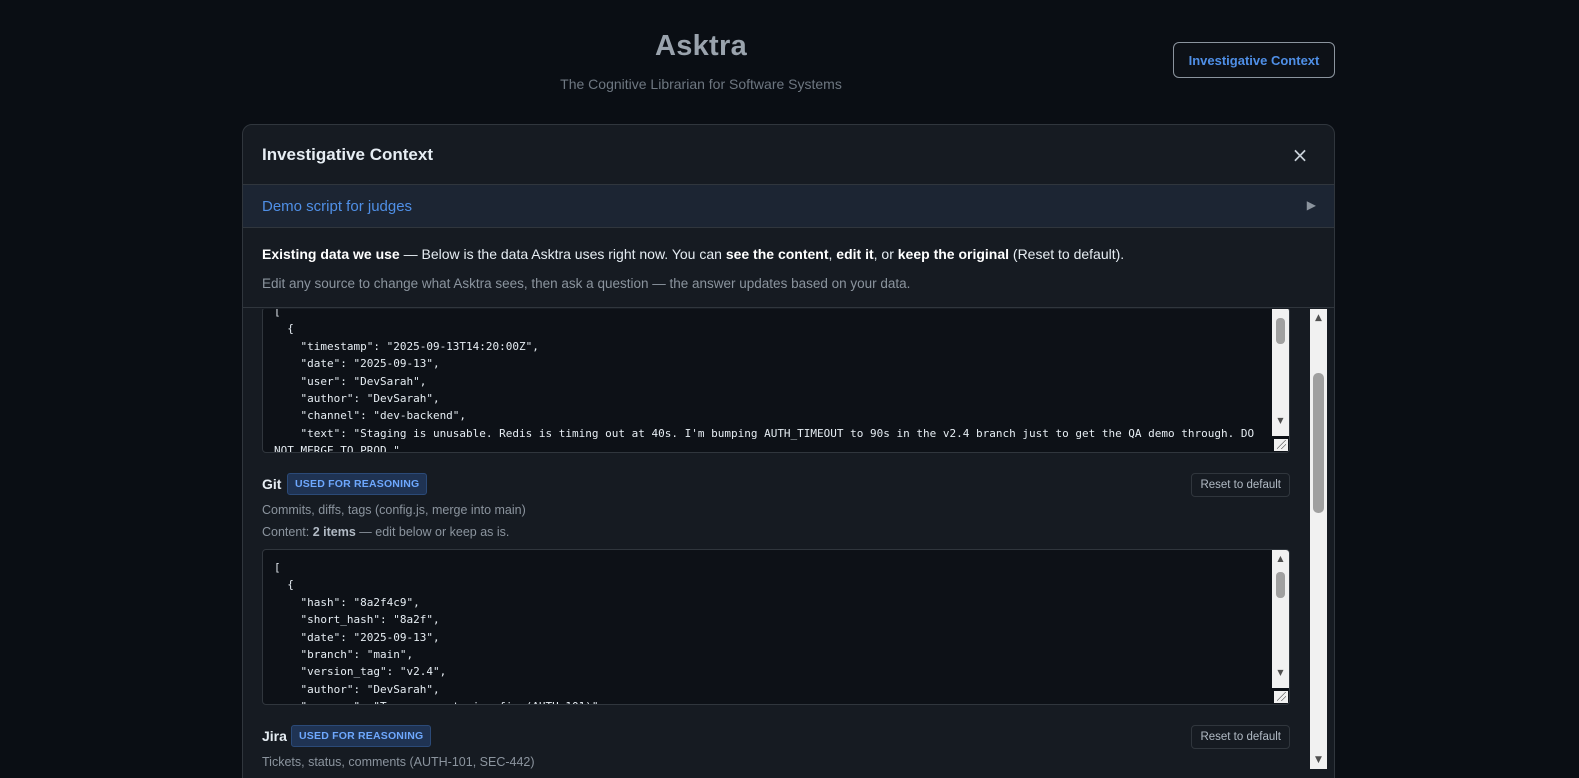 Image resolution: width=1579 pixels, height=778 pixels. I want to click on intro-see-content: see the content, so click(777, 254).